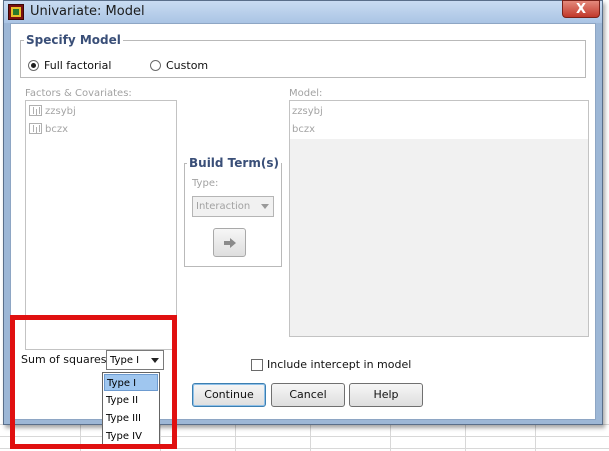 The image size is (609, 451). What do you see at coordinates (265, 206) in the screenshot?
I see `chevron-down-icon` at bounding box center [265, 206].